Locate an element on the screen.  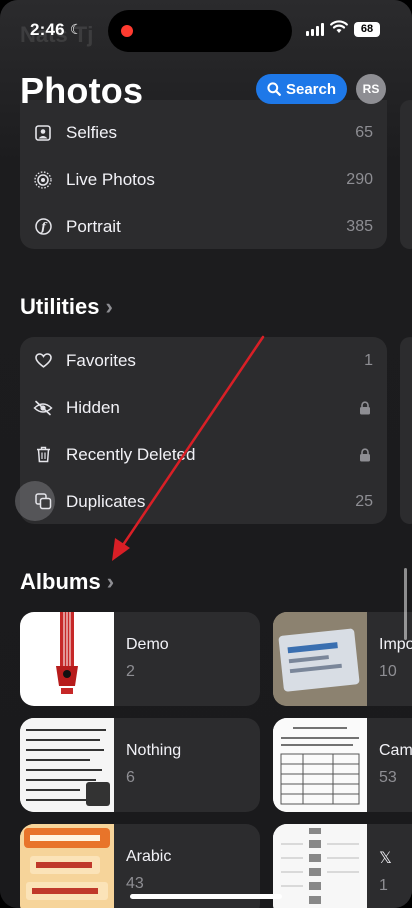
annotation-arrow is located at coordinates (188, 448).